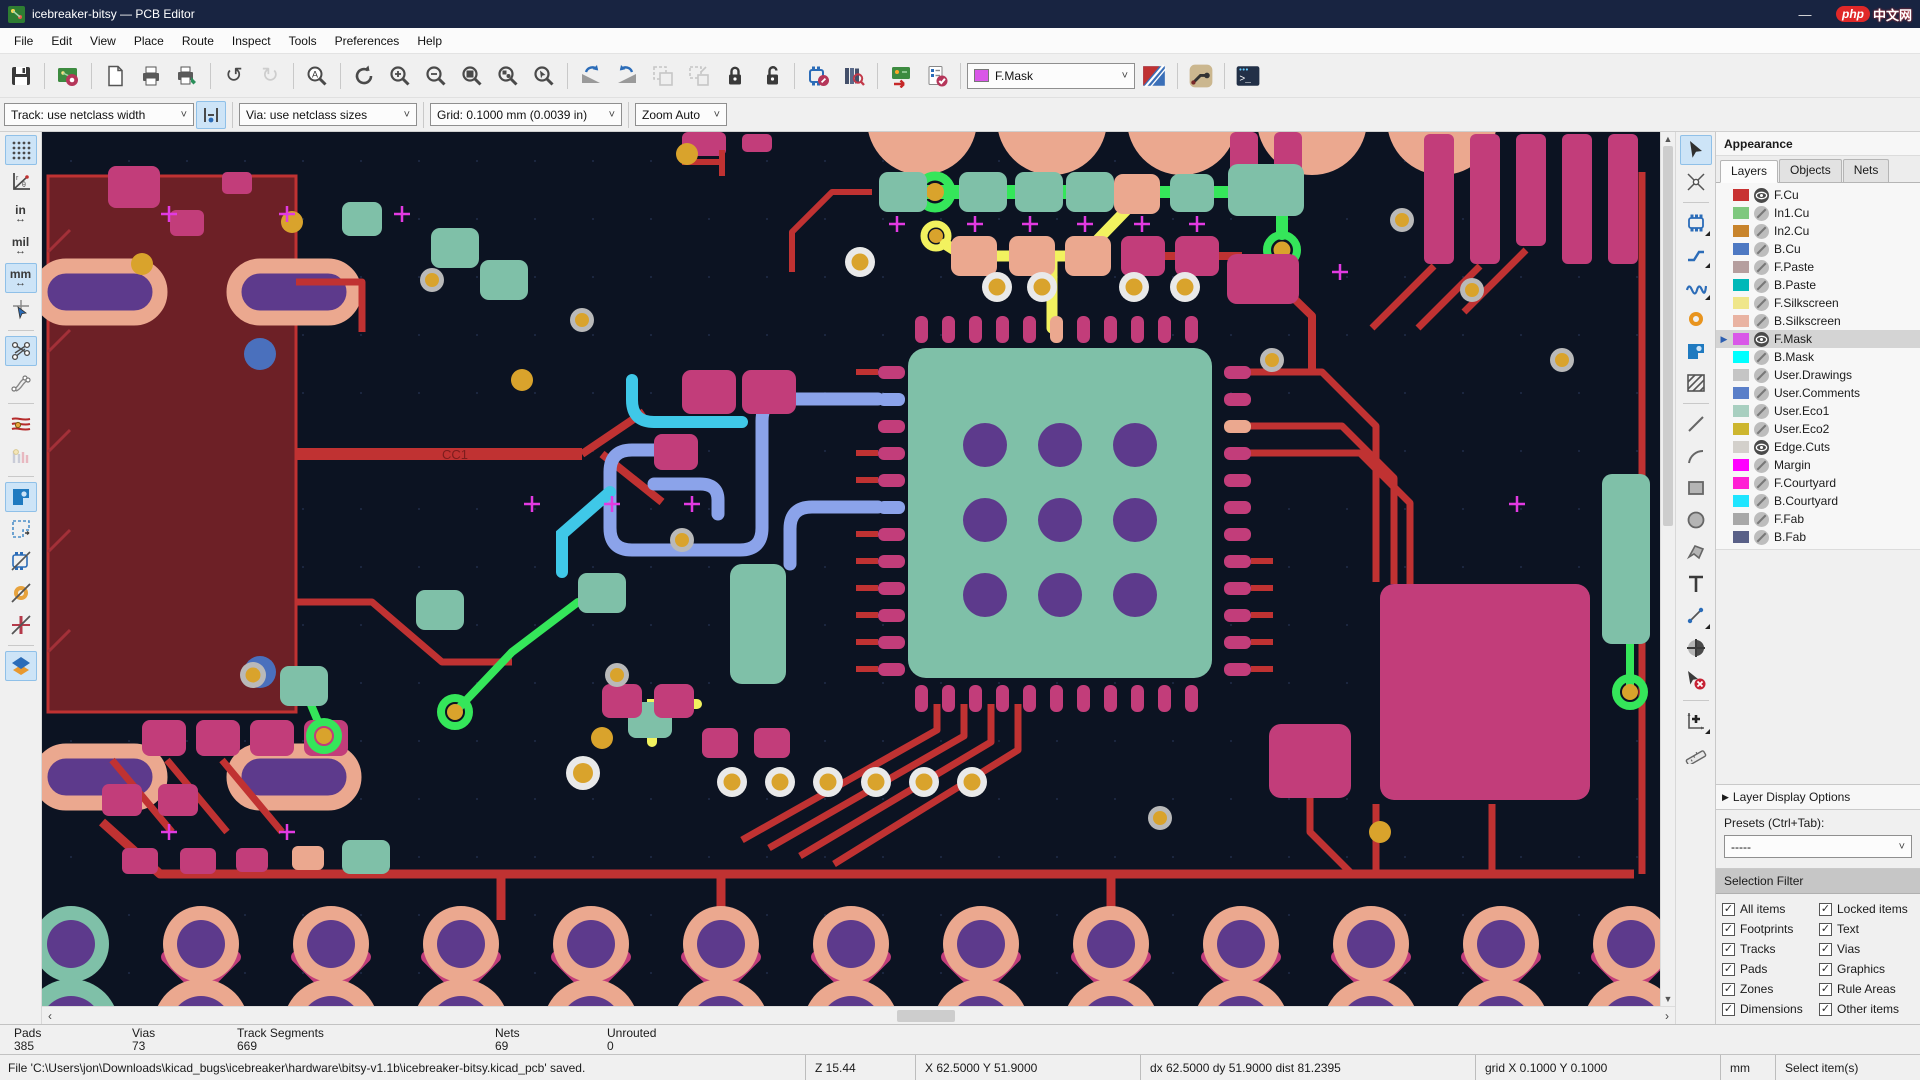 This screenshot has width=1920, height=1080. Describe the element at coordinates (681, 114) in the screenshot. I see `zoom-select: Zoom Auto ˅` at that location.